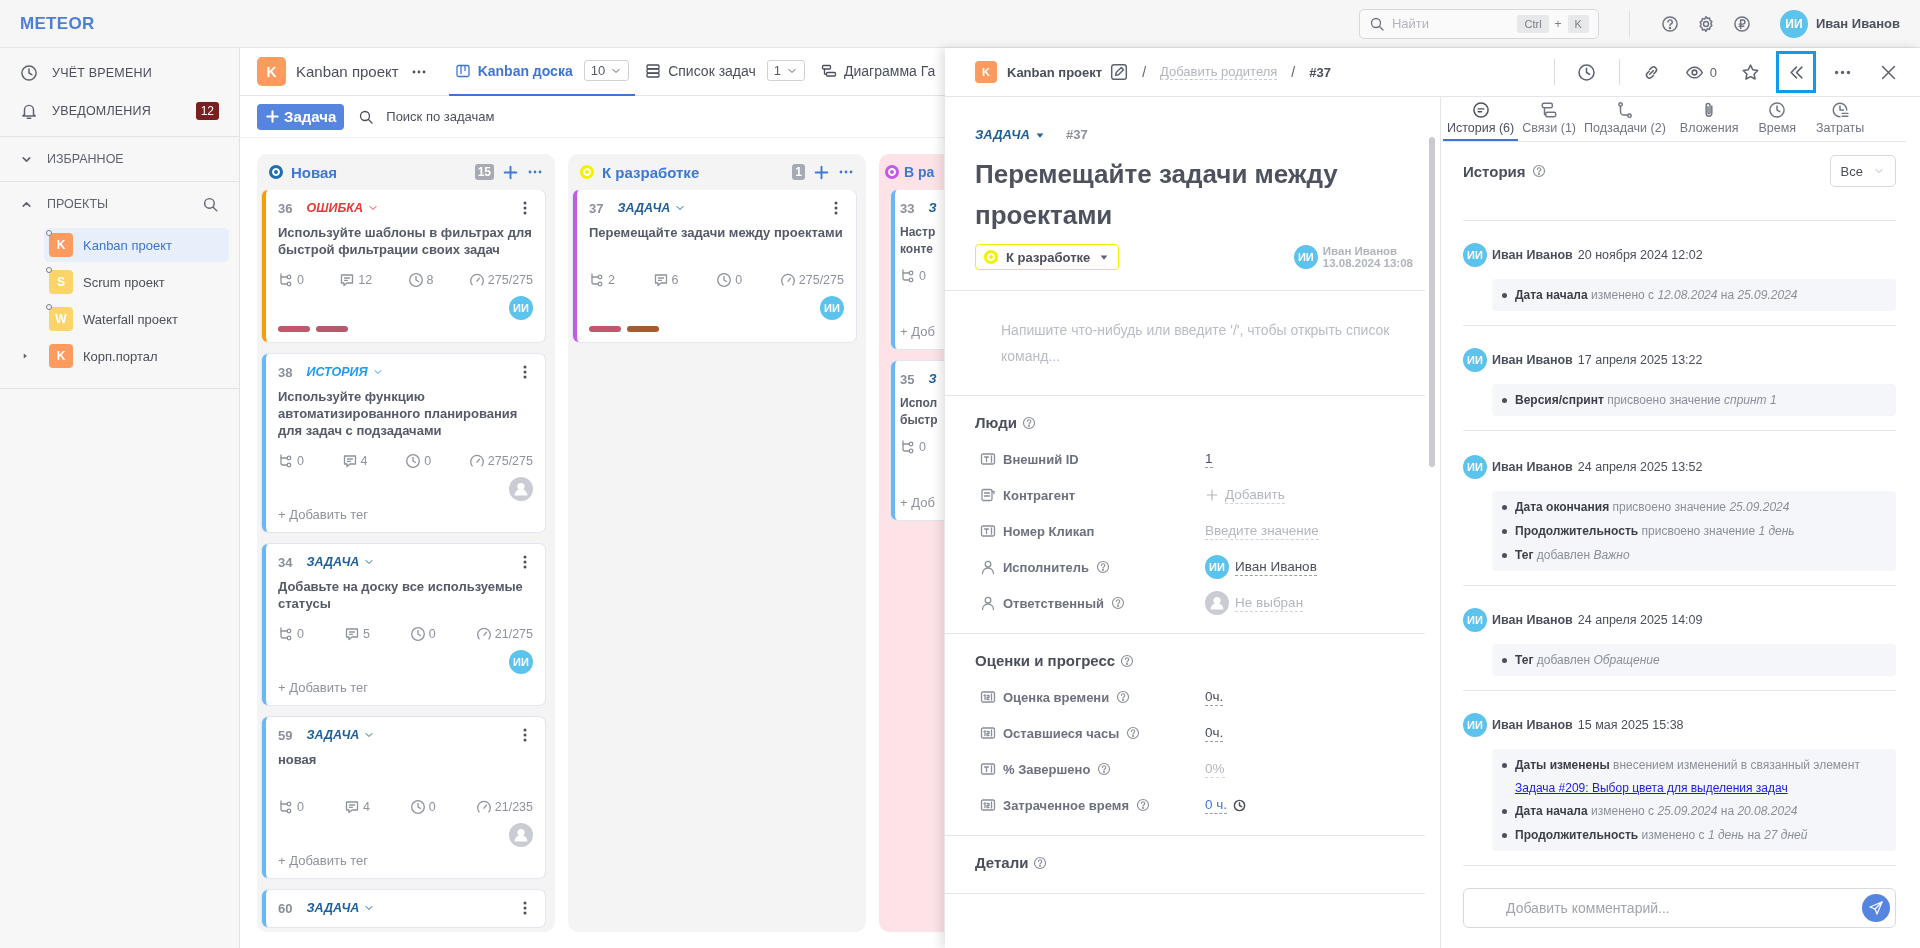 The width and height of the screenshot is (1920, 948). I want to click on filter-dropdown: Все, so click(1862, 171).